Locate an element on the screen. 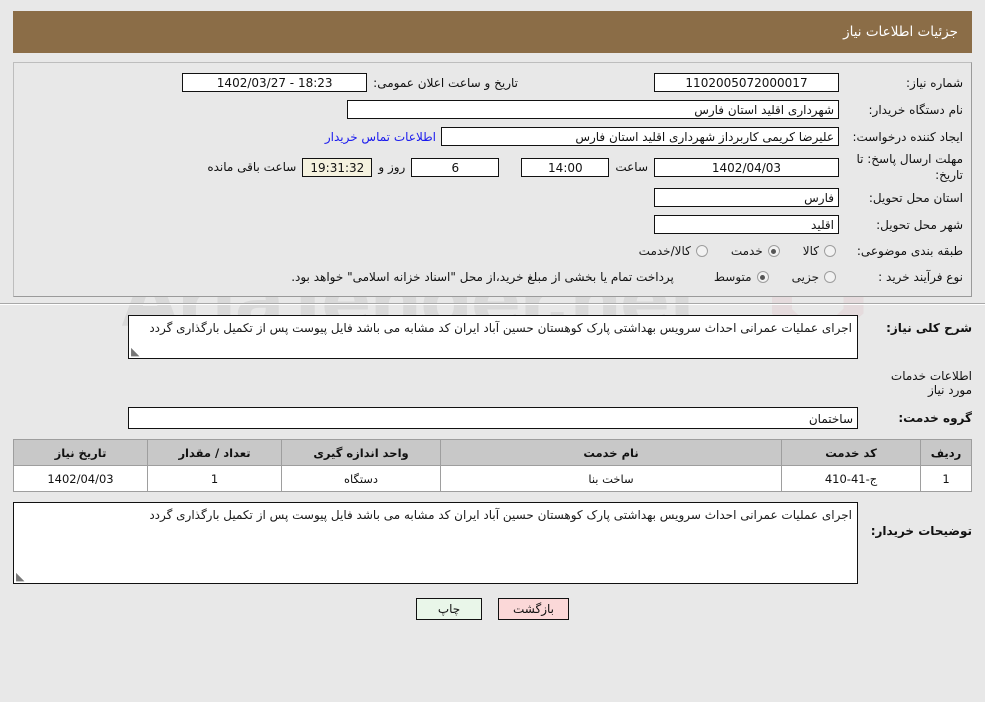 The image size is (985, 702). remaining-countdown-value: 19:31:32 is located at coordinates (337, 167).